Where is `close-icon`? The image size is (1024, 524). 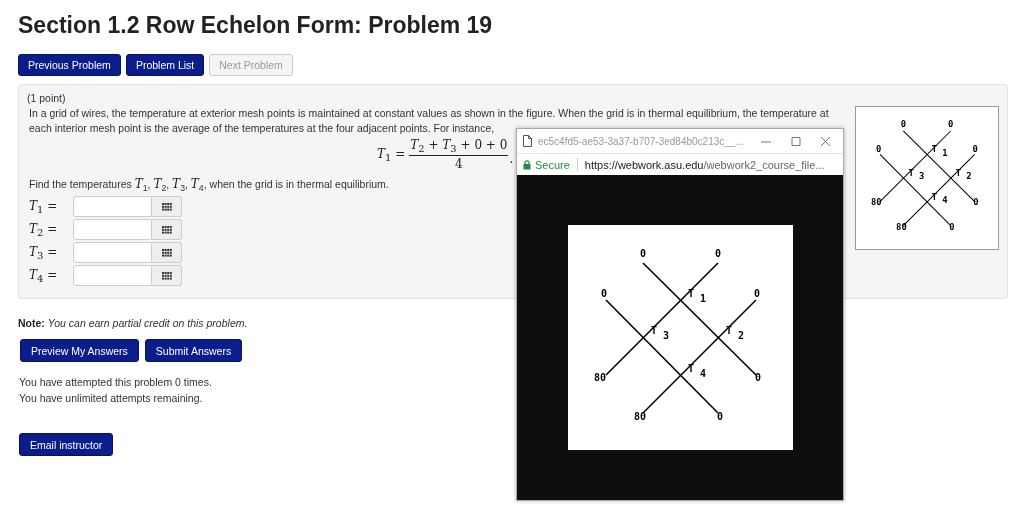 close-icon is located at coordinates (826, 141).